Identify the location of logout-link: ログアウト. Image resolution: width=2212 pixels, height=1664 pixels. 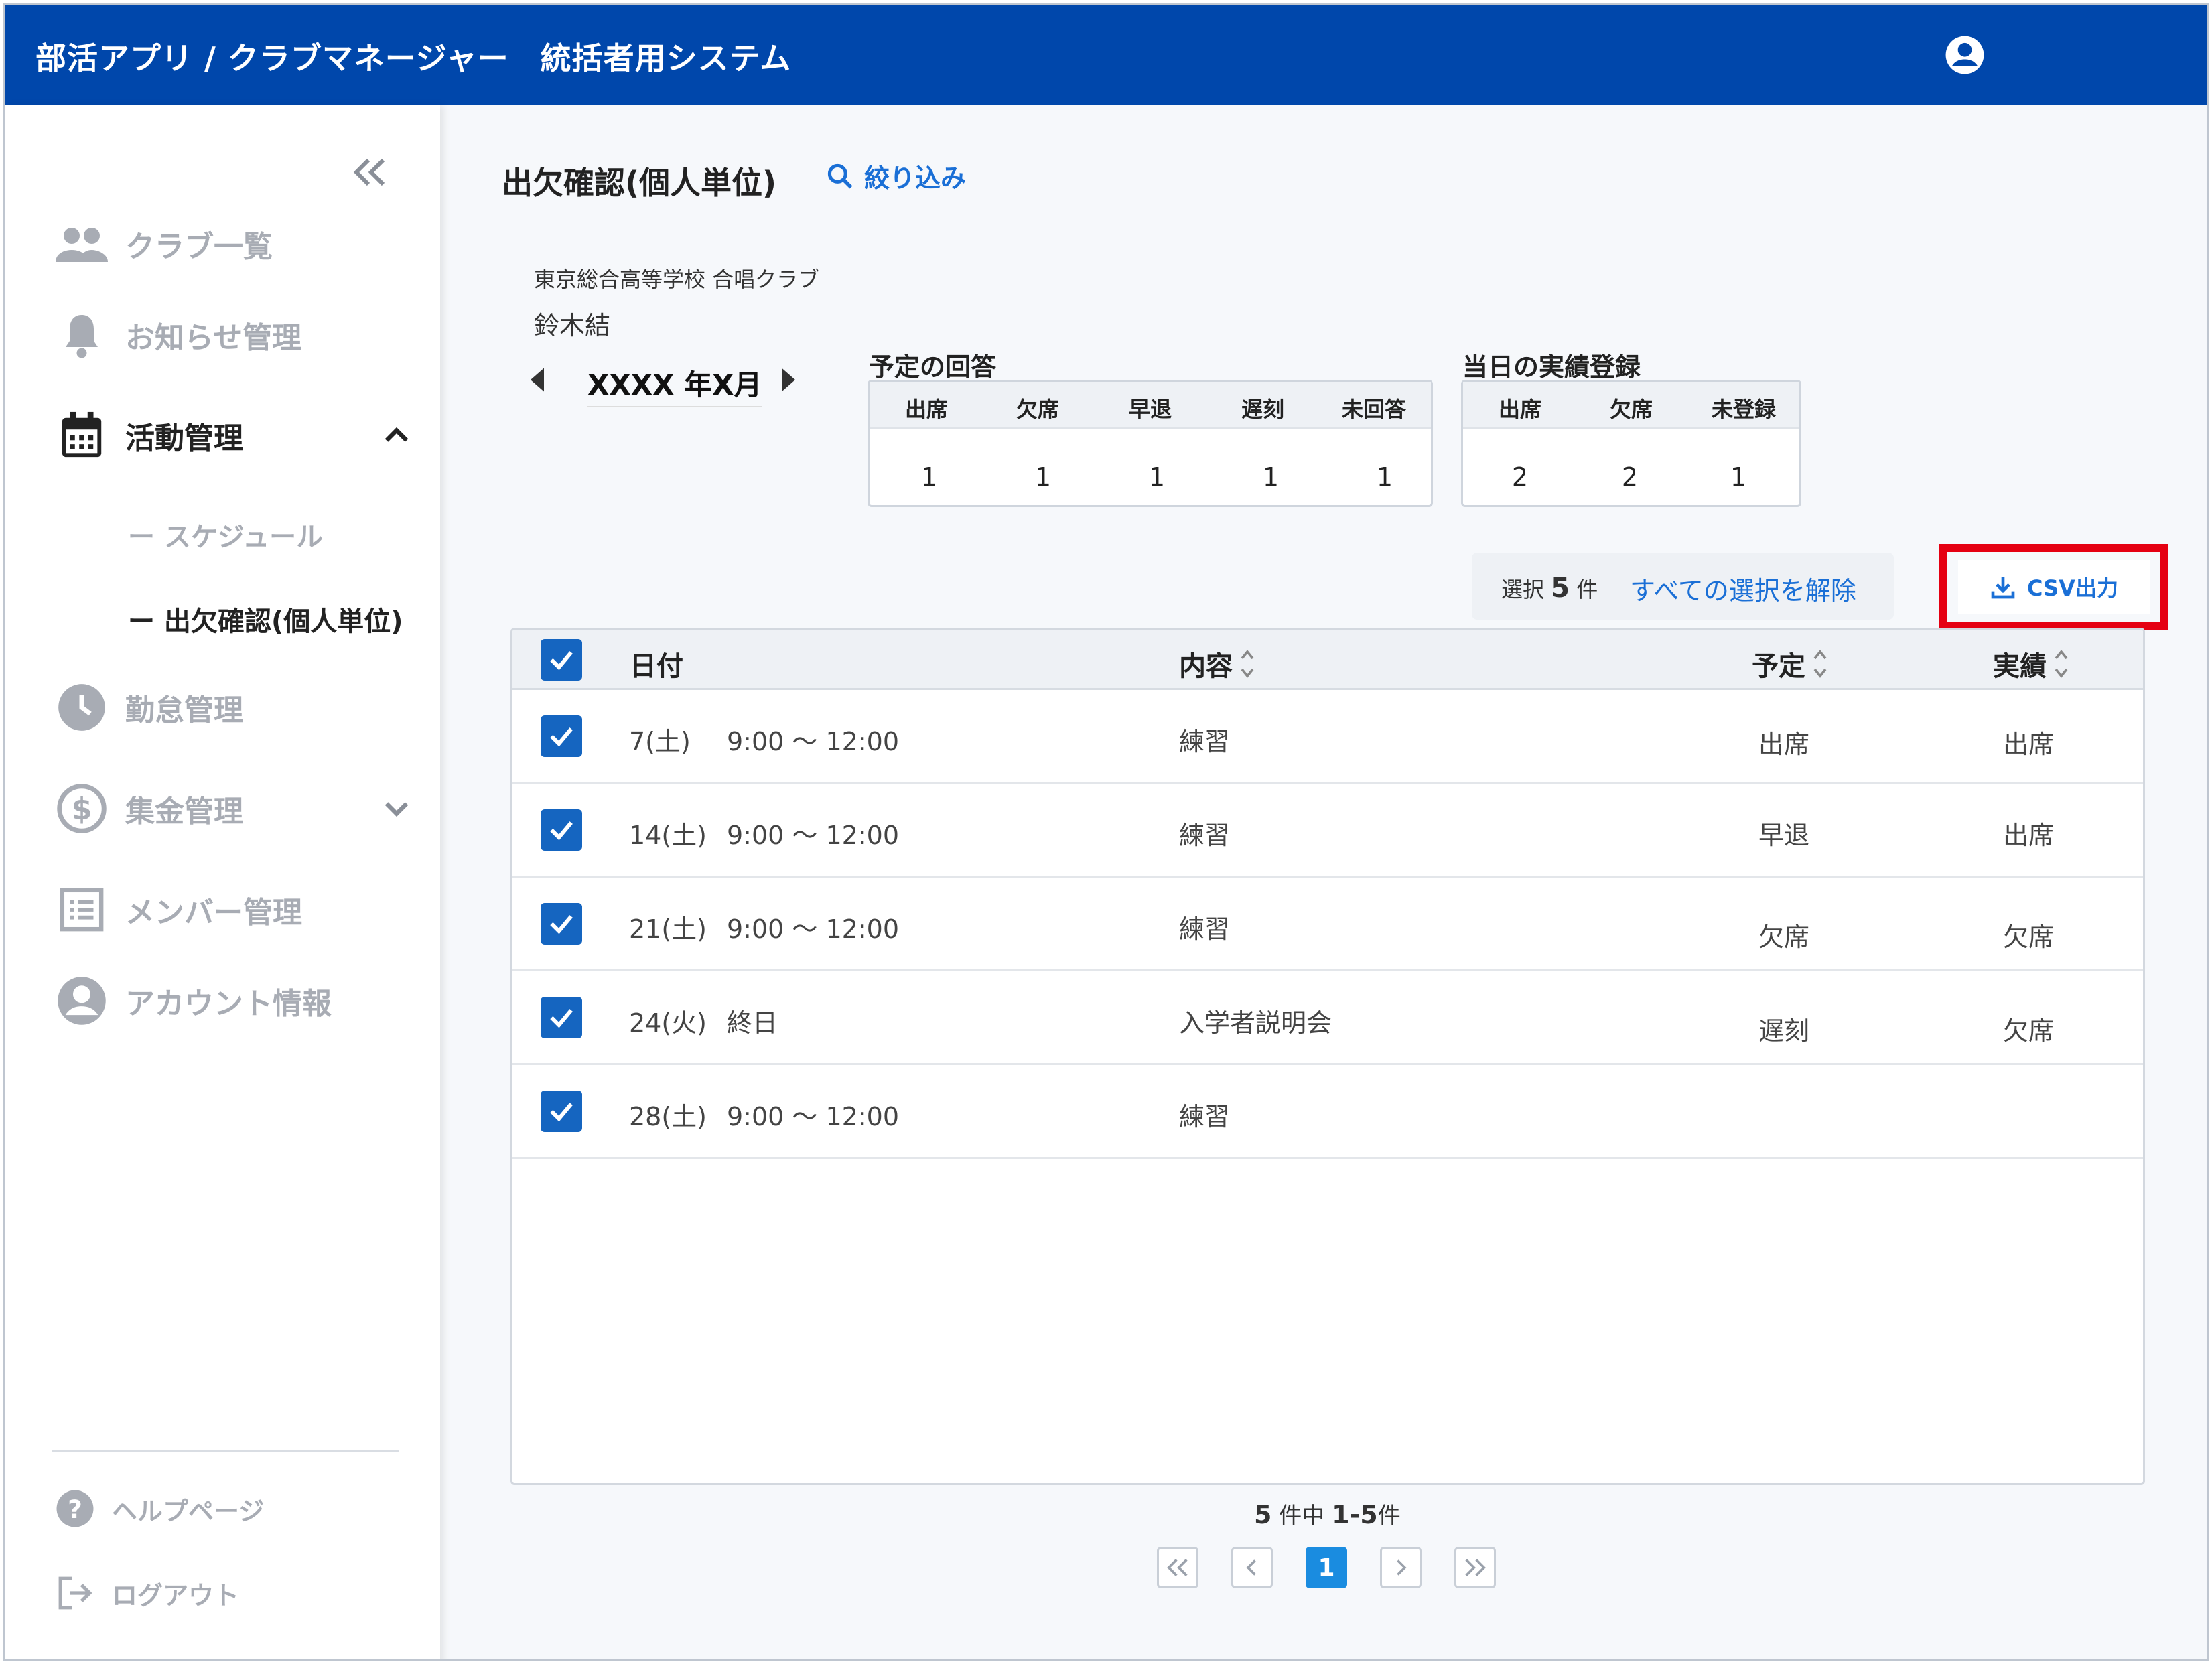
(146, 1593).